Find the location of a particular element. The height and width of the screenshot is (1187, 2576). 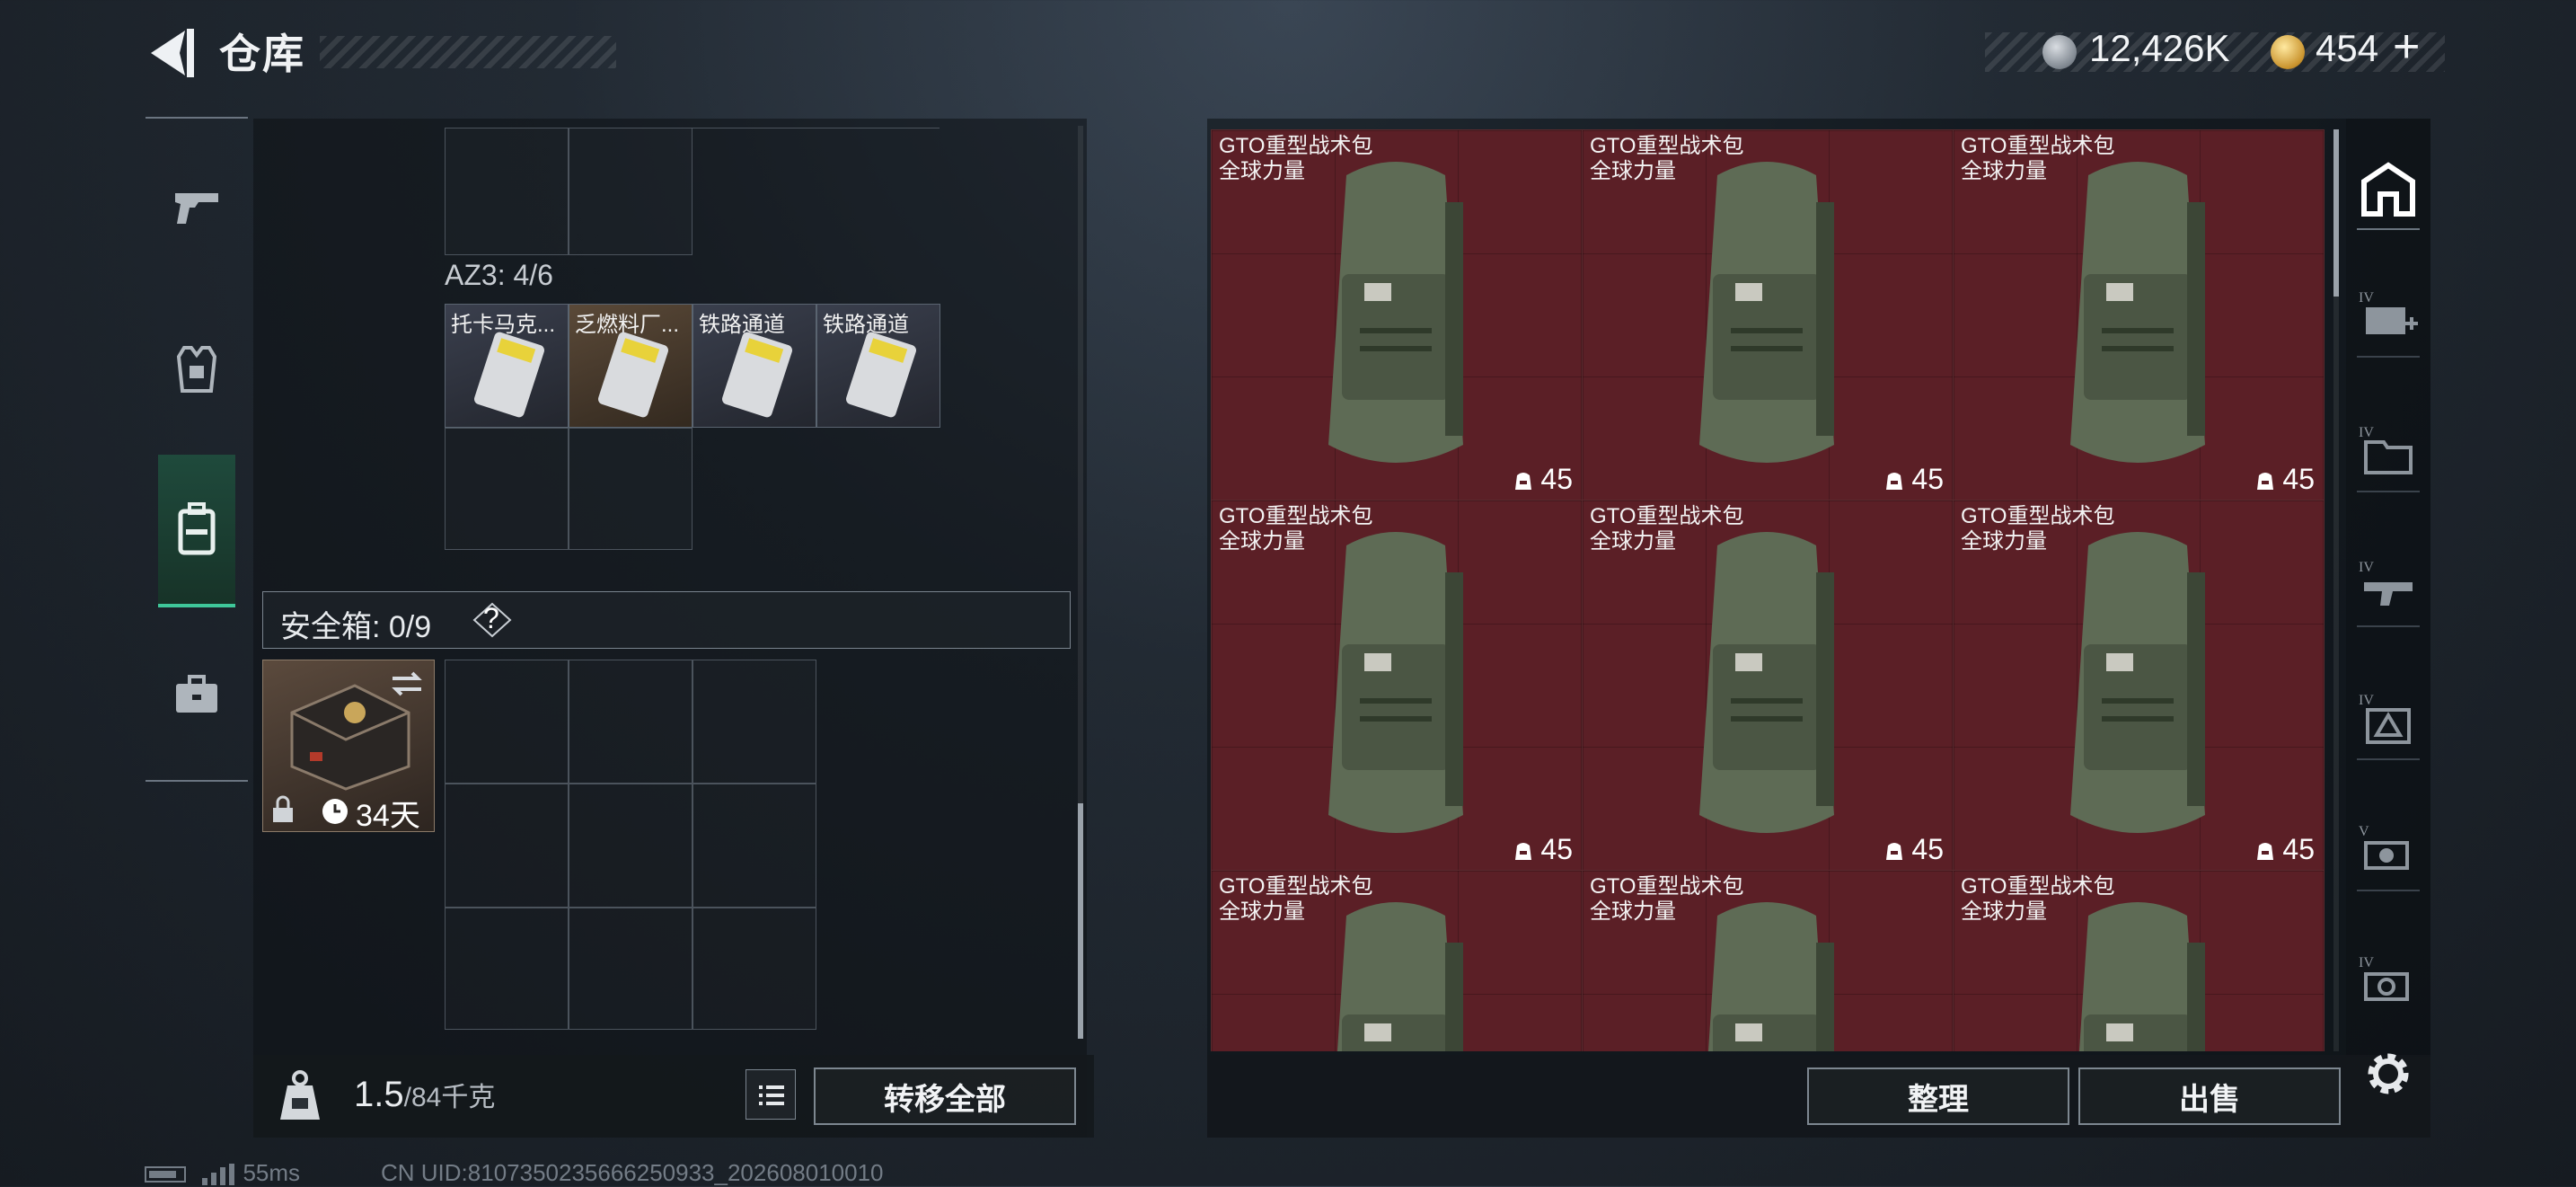

title-decoration is located at coordinates (468, 52).